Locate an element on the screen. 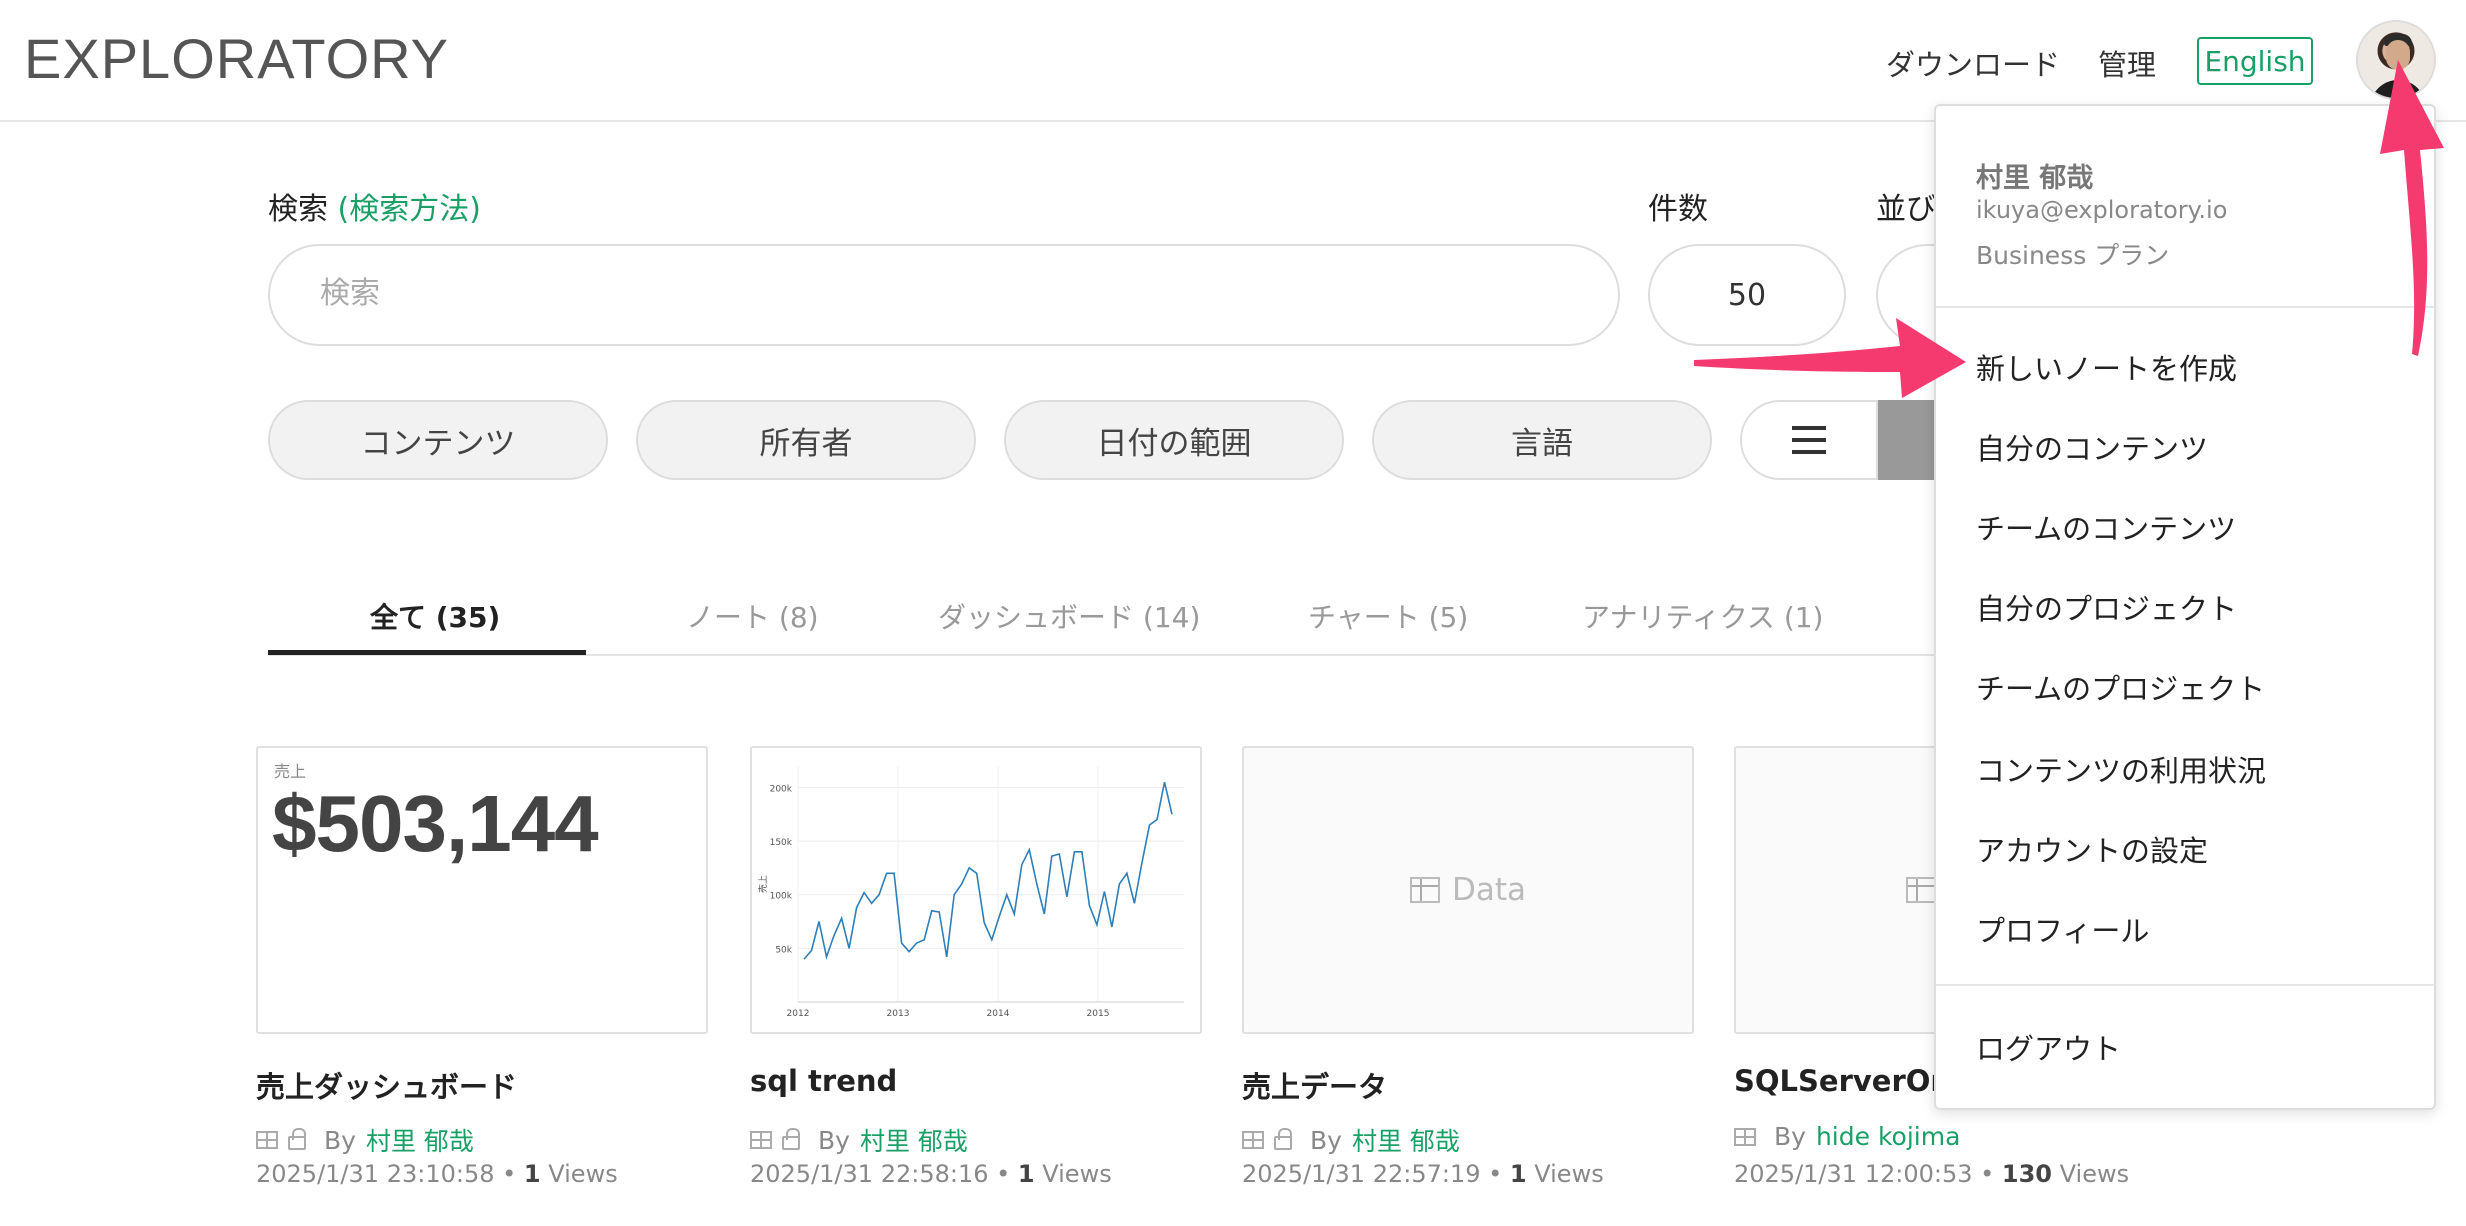 This screenshot has width=2466, height=1226. kpi-value: $503,144 is located at coordinates (435, 823).